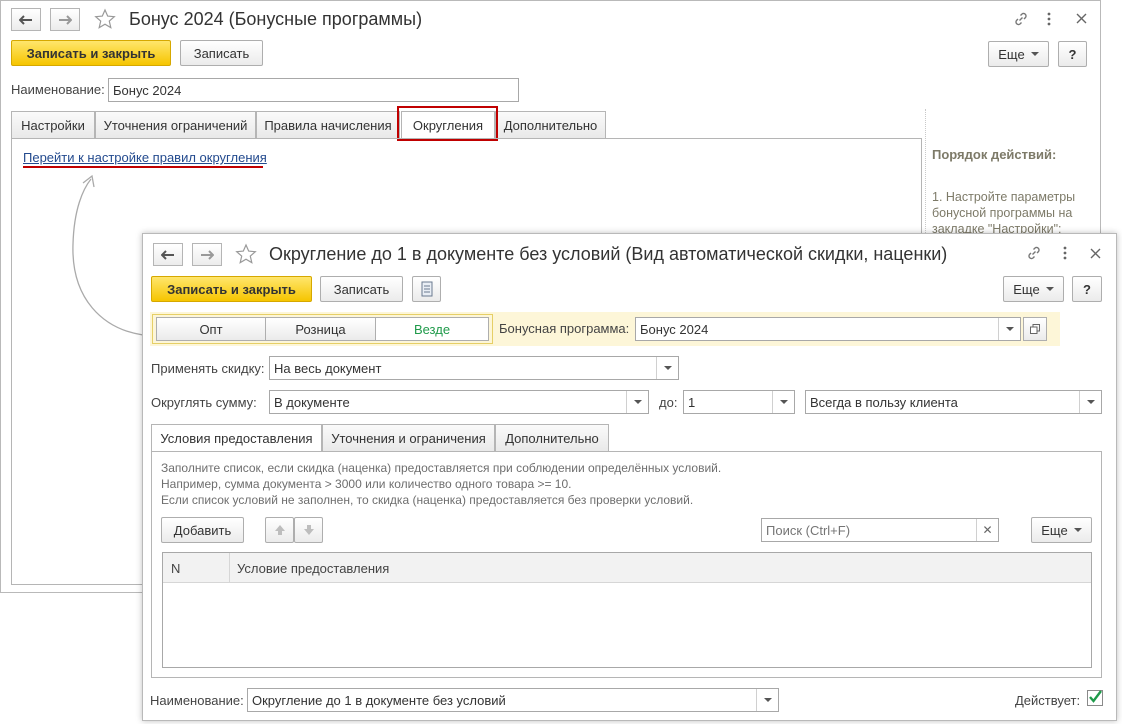 This screenshot has width=1122, height=724. I want to click on back-button, so click(26, 19).